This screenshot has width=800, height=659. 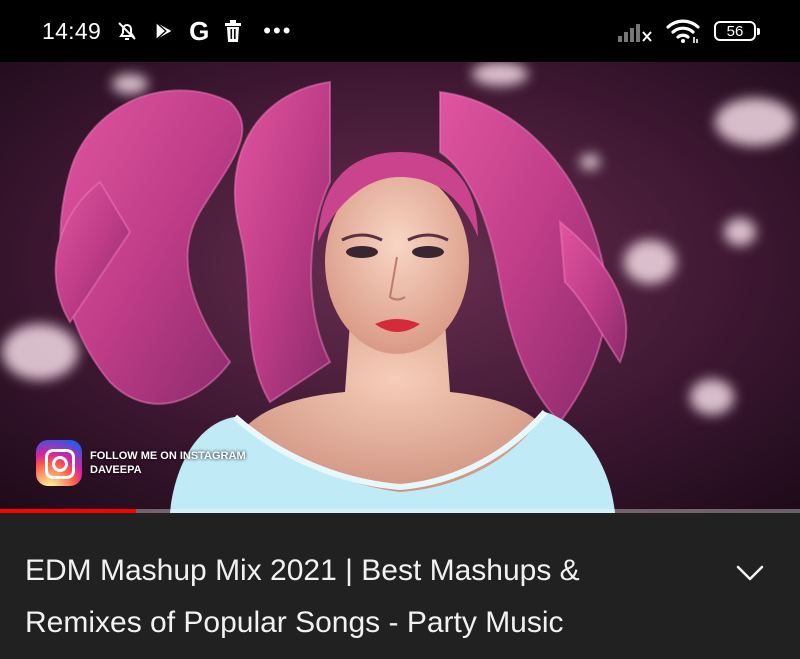 What do you see at coordinates (164, 31) in the screenshot?
I see `play-store-icon` at bounding box center [164, 31].